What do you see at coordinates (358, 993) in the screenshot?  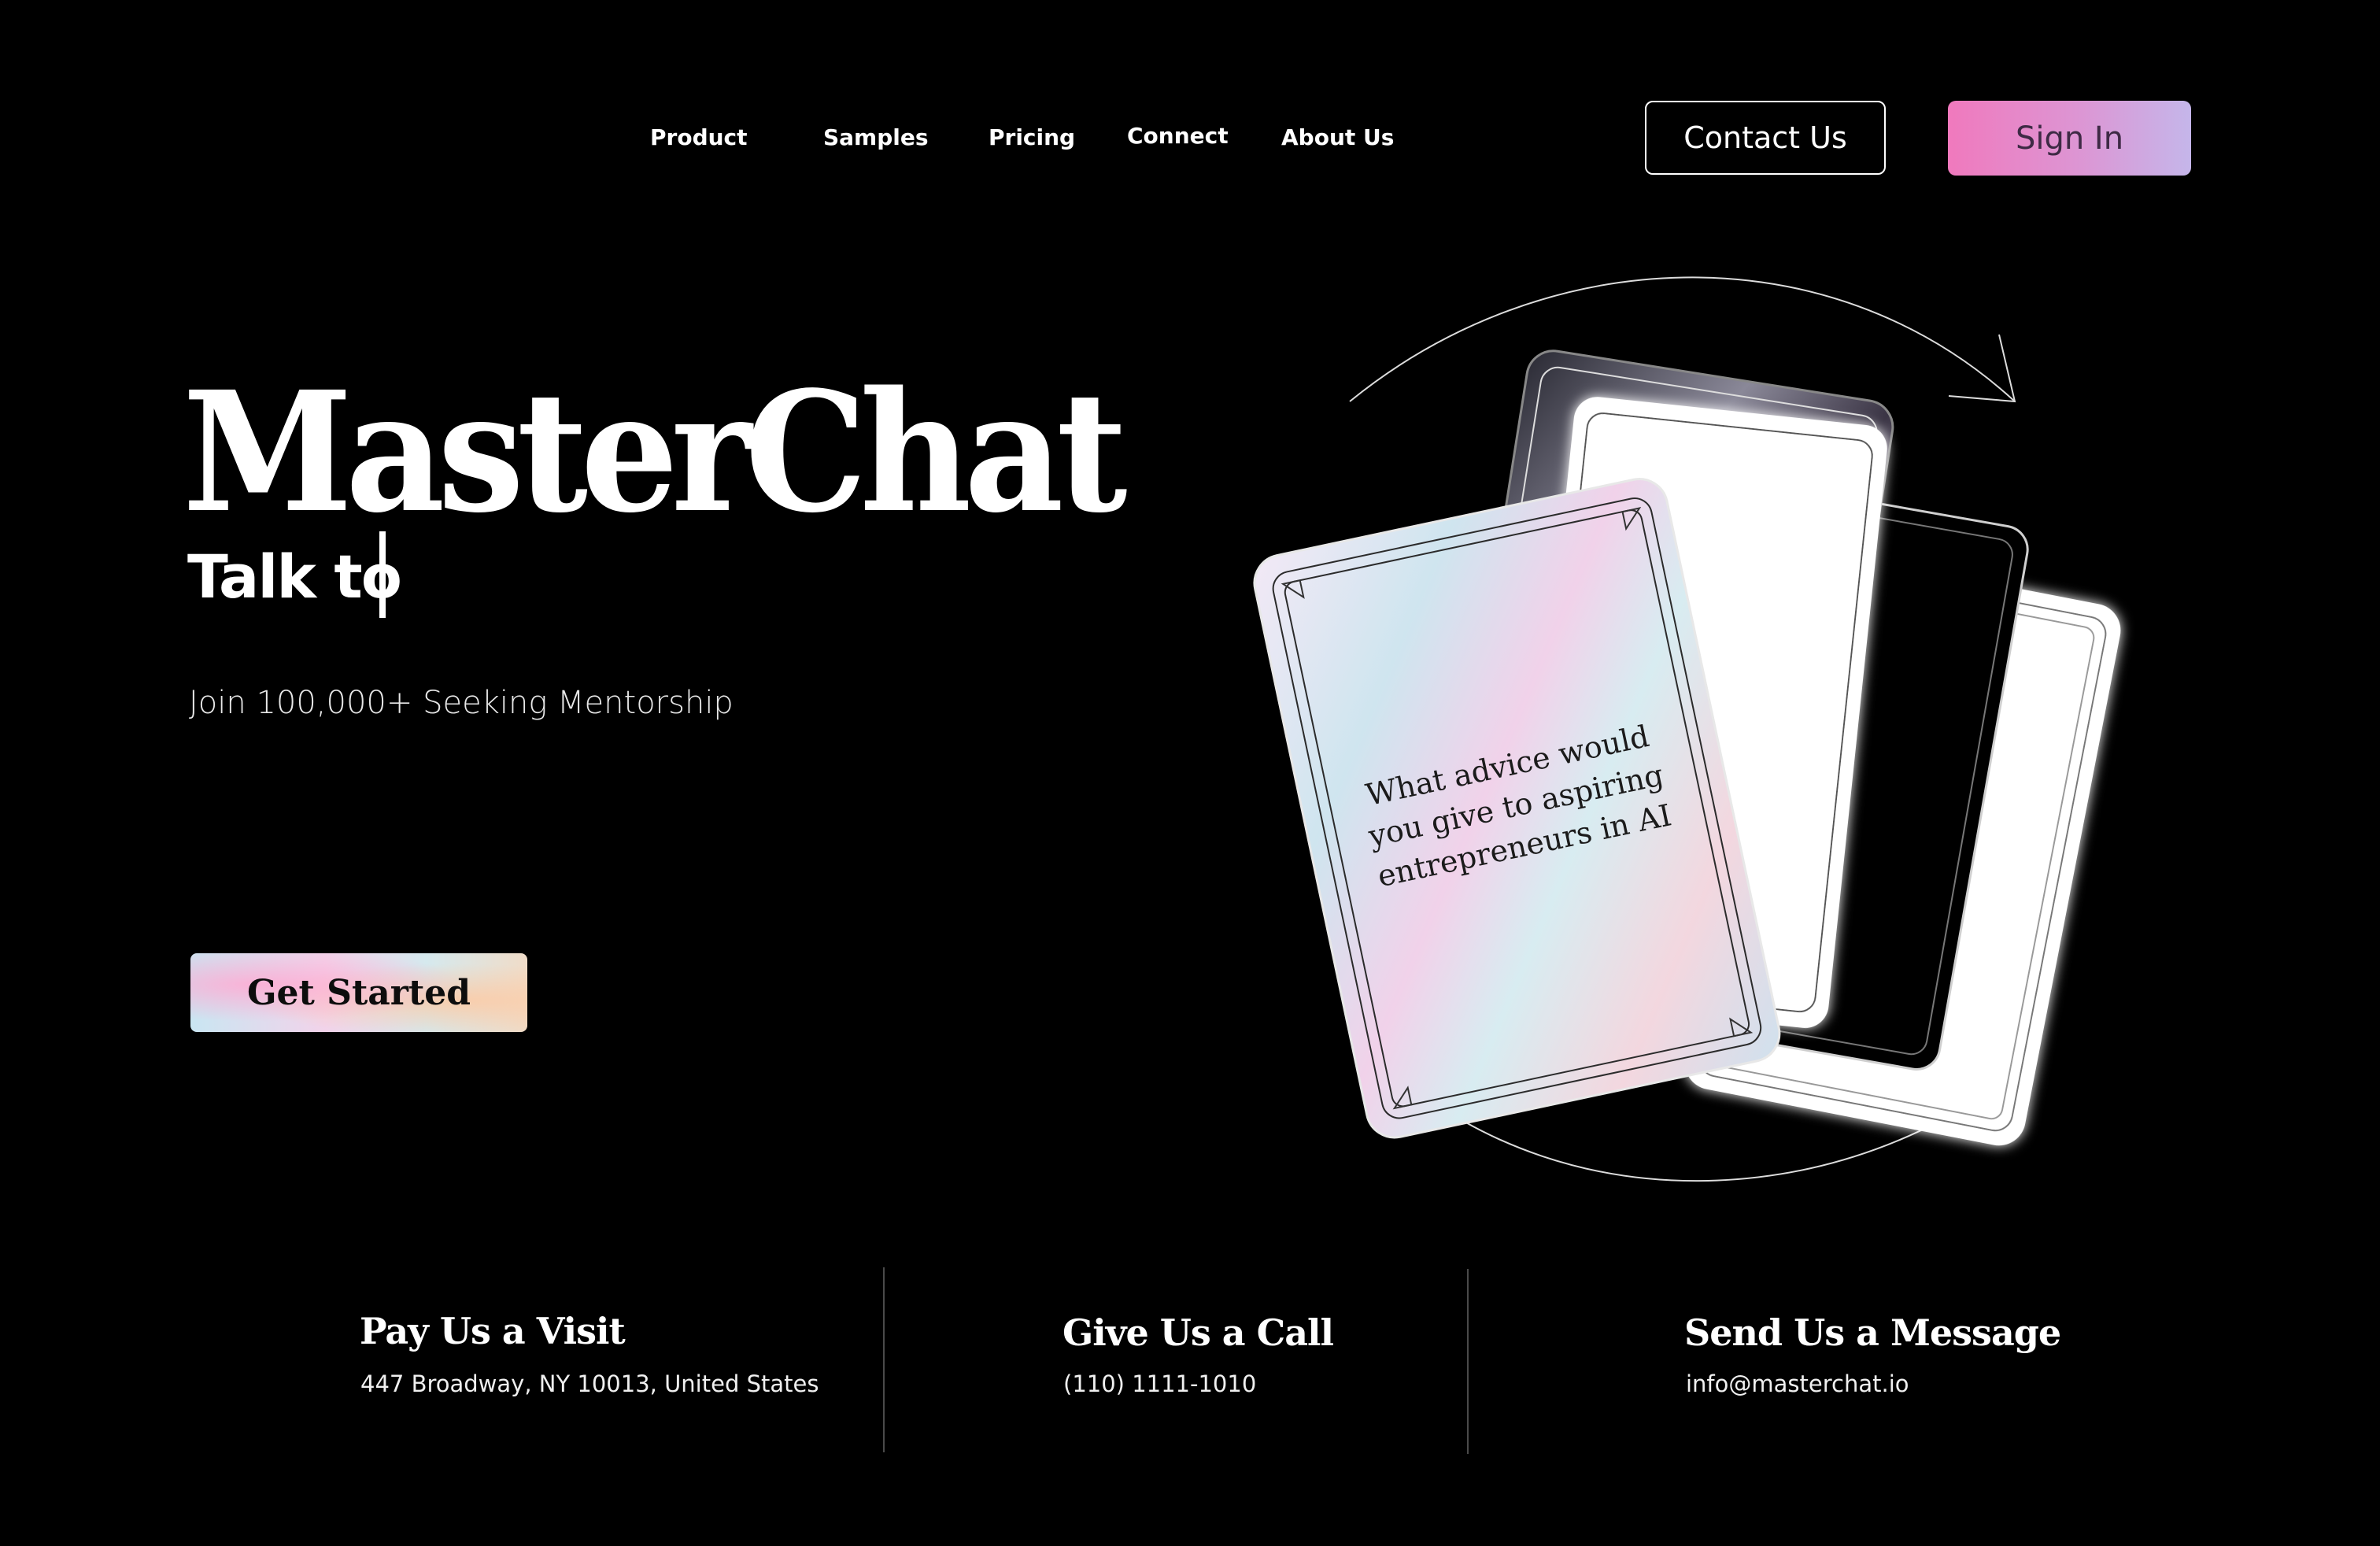 I see `get-started-button: Get Started` at bounding box center [358, 993].